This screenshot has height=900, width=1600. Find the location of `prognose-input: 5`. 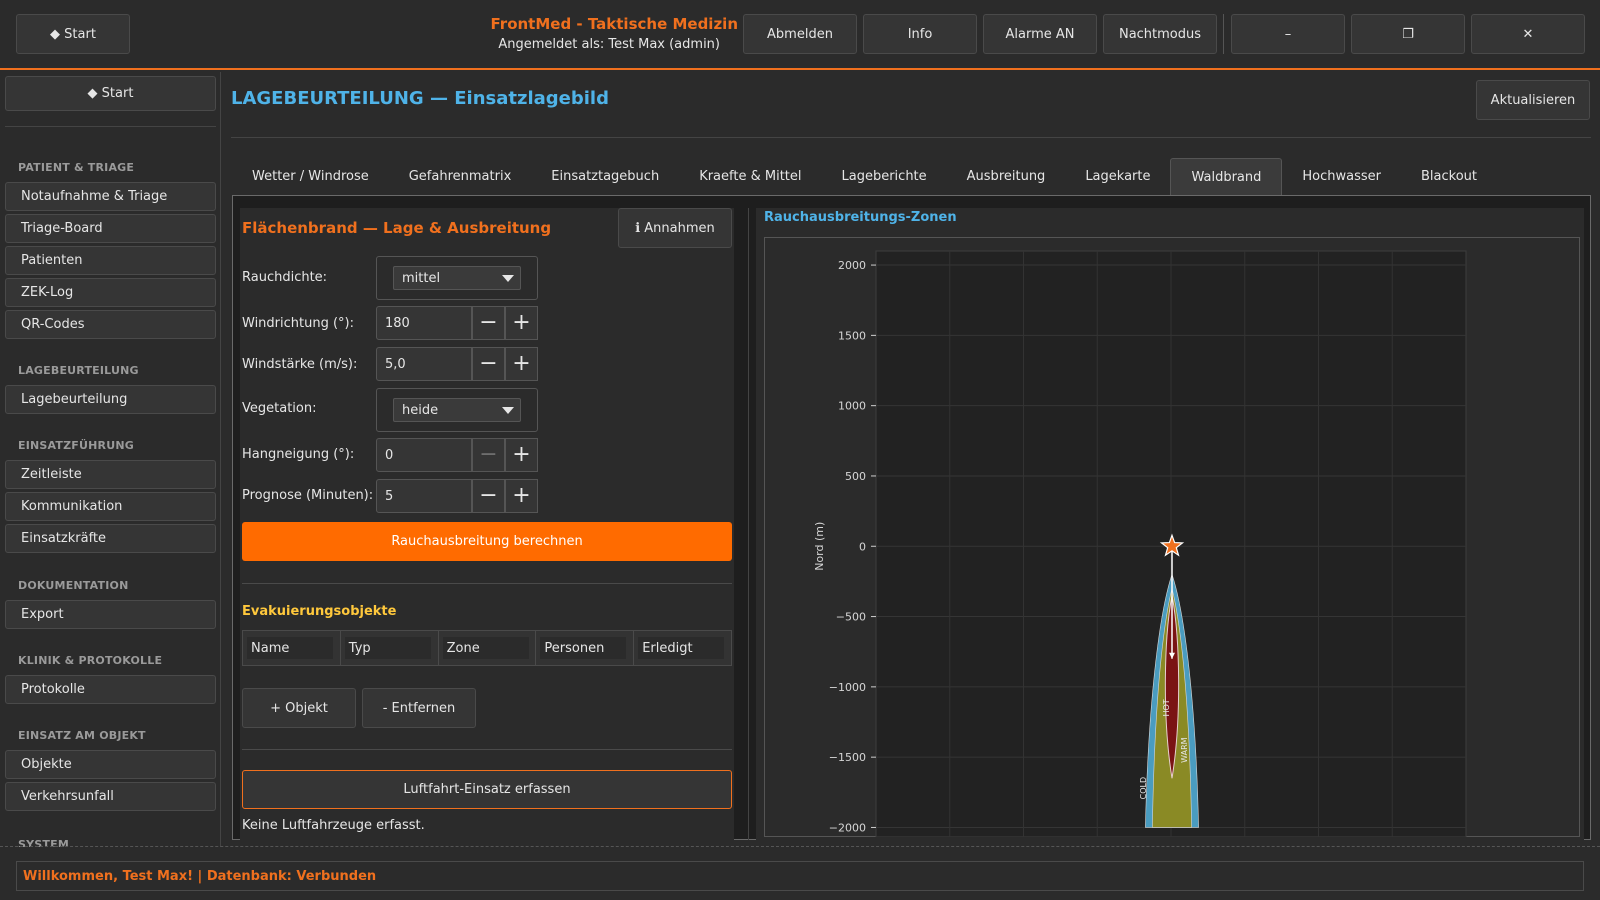

prognose-input: 5 is located at coordinates (424, 496).